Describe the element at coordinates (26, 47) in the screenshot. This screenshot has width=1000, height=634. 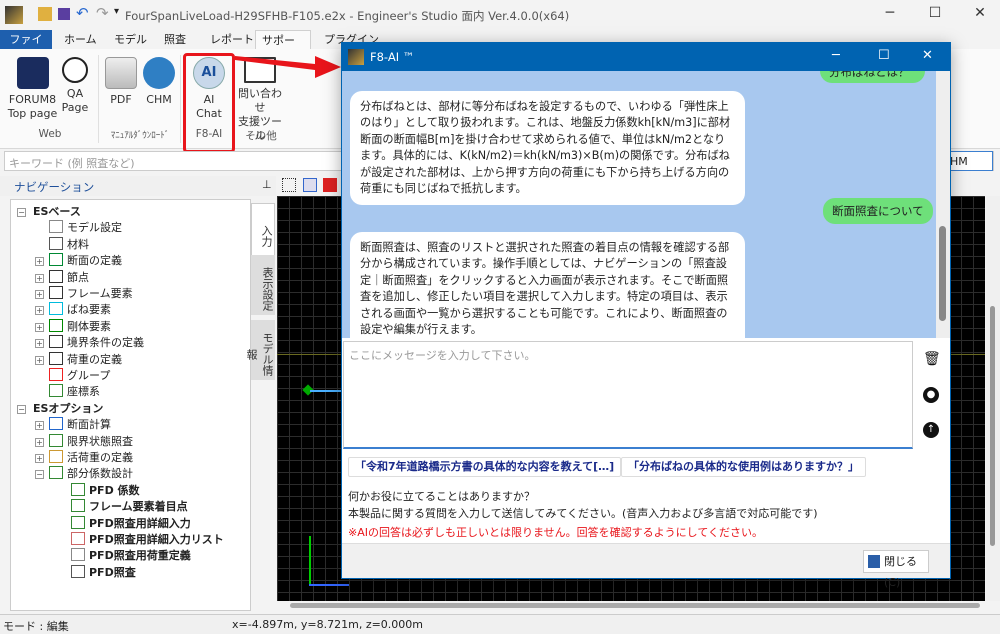
I see `tab-file: ファイル` at that location.